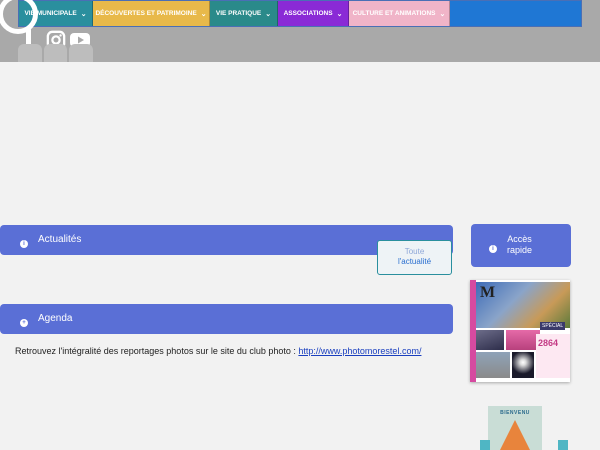  I want to click on acces-line2: rapide, so click(520, 250).